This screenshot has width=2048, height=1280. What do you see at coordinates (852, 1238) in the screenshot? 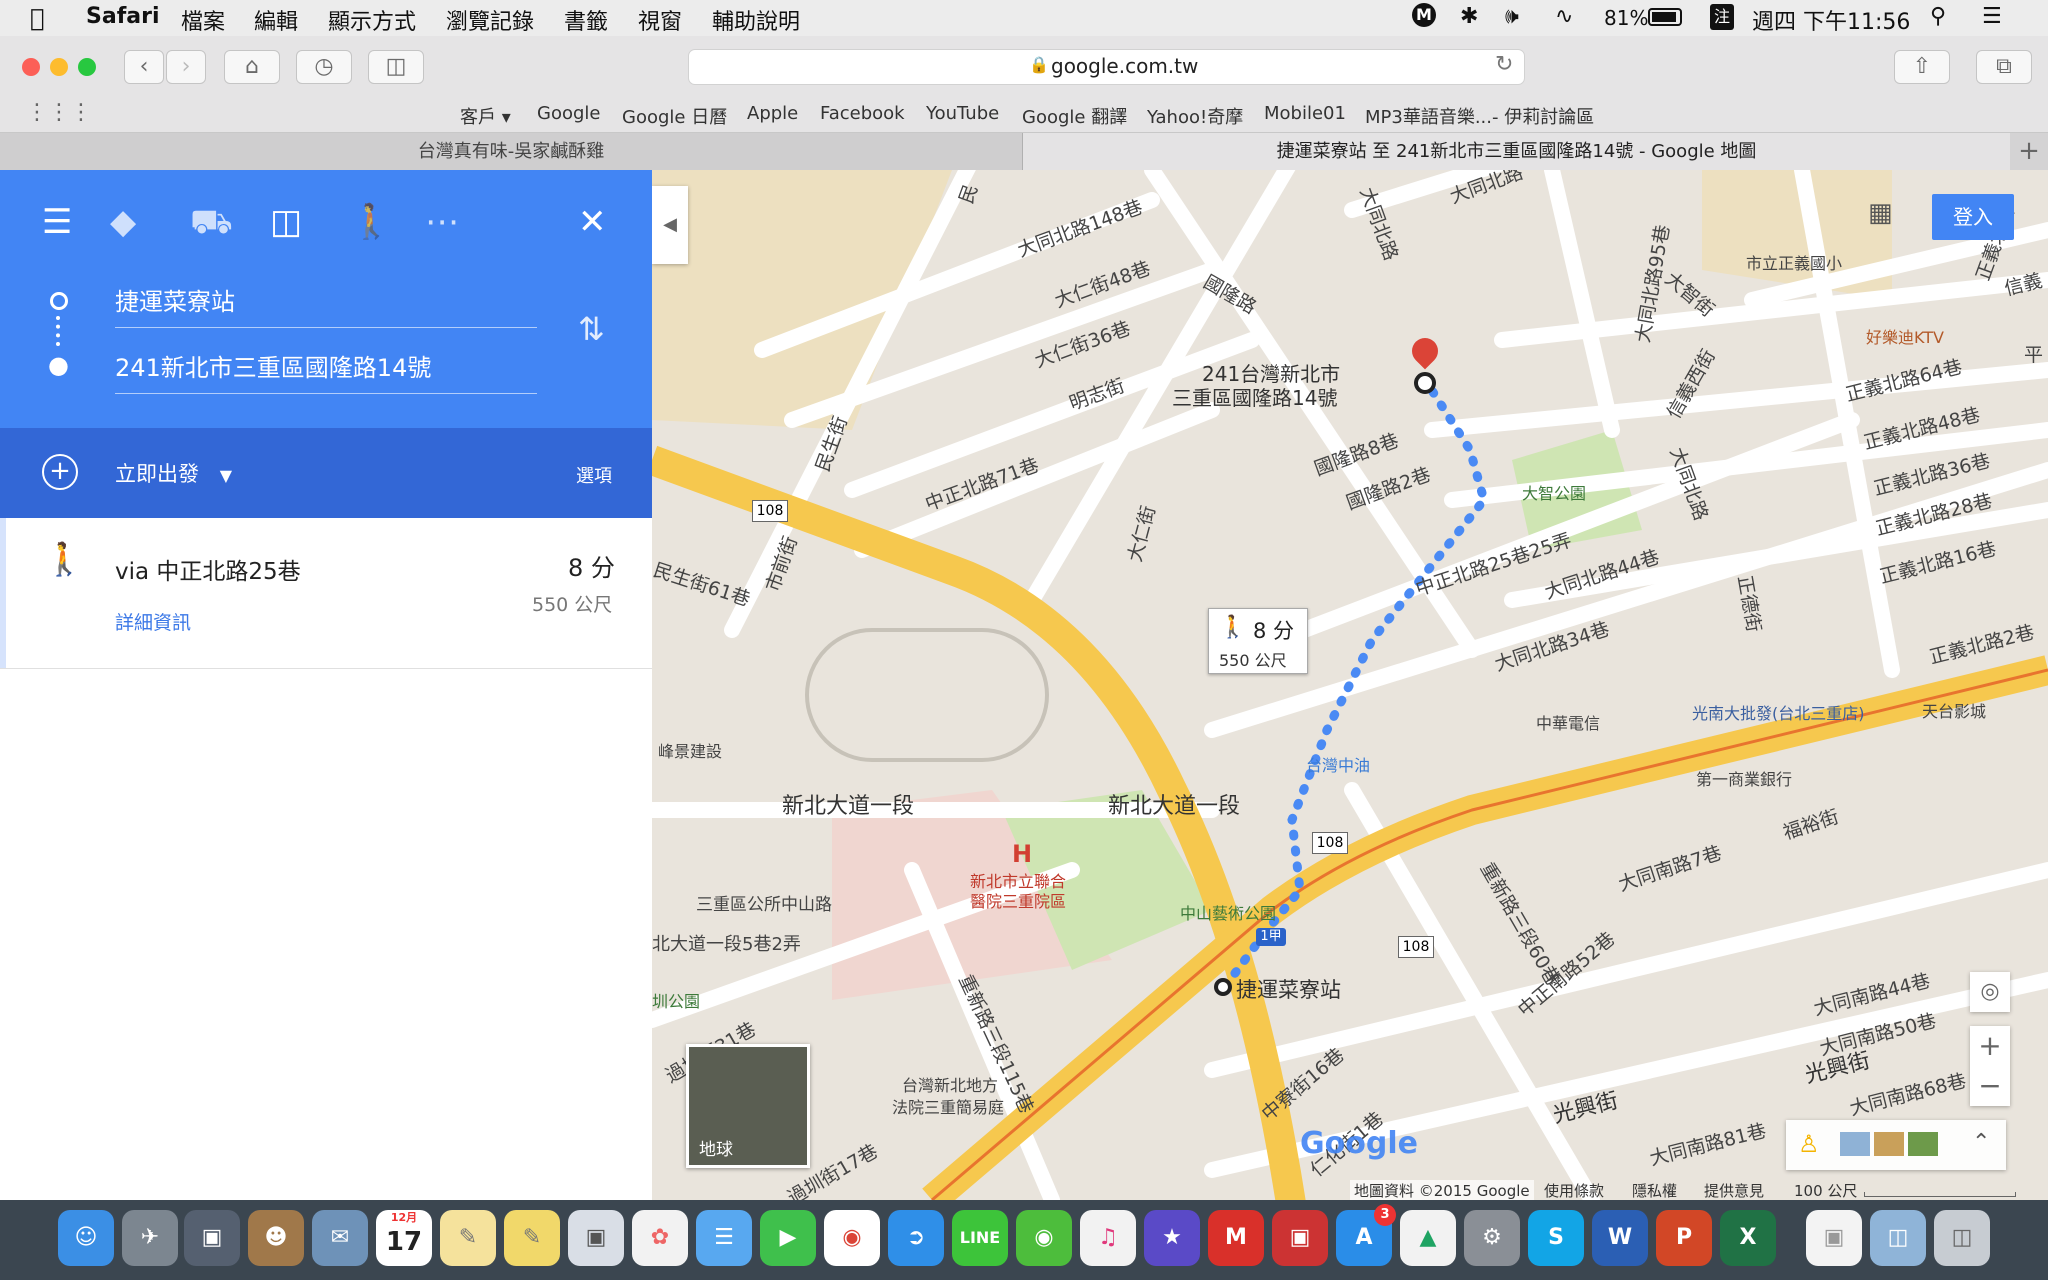
I see `chrome-icon: ◉` at bounding box center [852, 1238].